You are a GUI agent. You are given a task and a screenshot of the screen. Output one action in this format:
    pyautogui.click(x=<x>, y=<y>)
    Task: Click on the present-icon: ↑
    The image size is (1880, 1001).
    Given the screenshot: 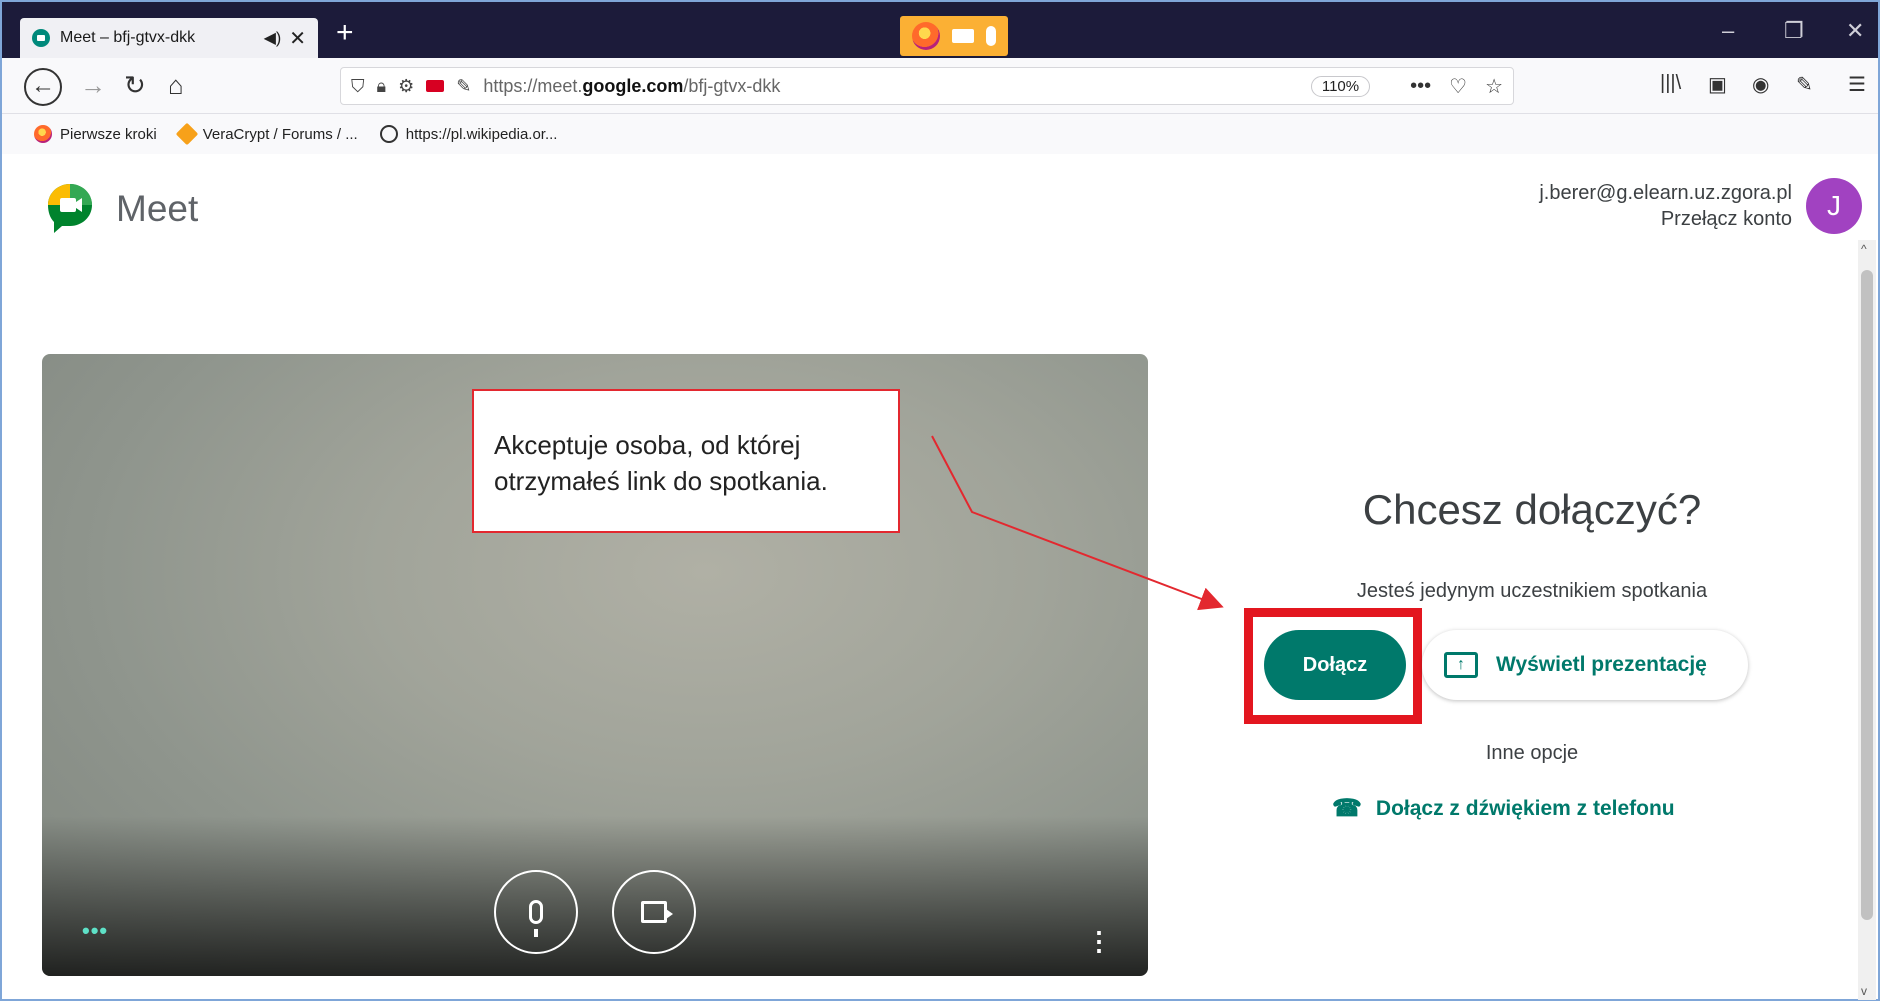 What is the action you would take?
    pyautogui.click(x=1461, y=665)
    